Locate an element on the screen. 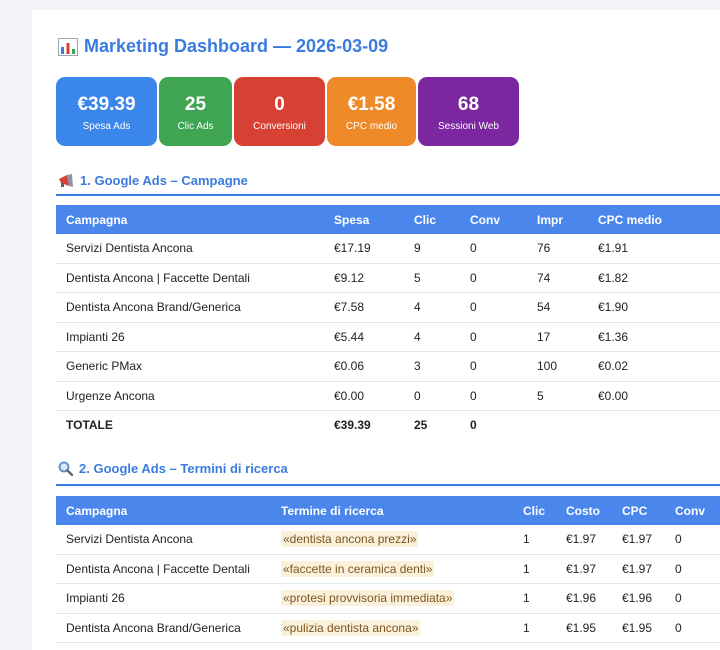 This screenshot has width=720, height=650. cpc-cell: €1.97 is located at coordinates (638, 540).